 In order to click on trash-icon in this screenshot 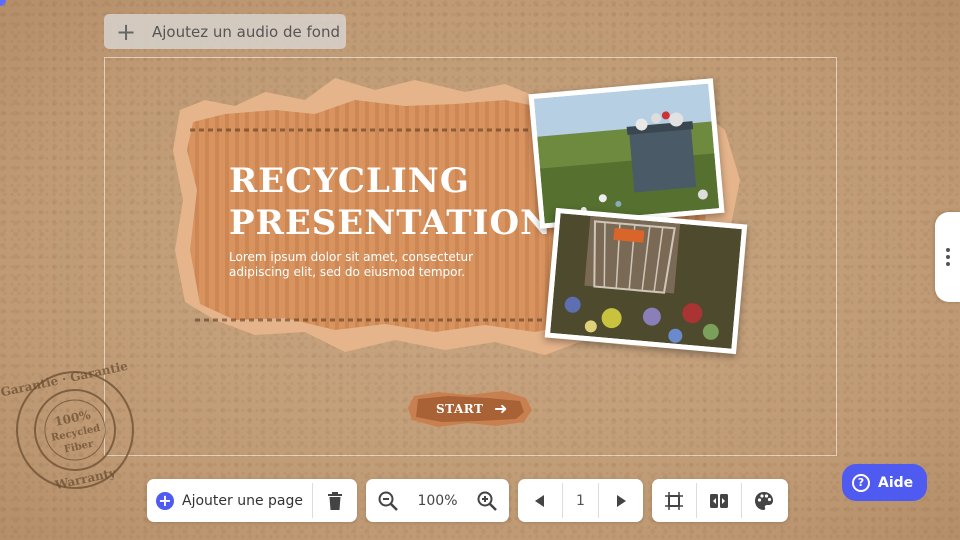, I will do `click(335, 500)`.